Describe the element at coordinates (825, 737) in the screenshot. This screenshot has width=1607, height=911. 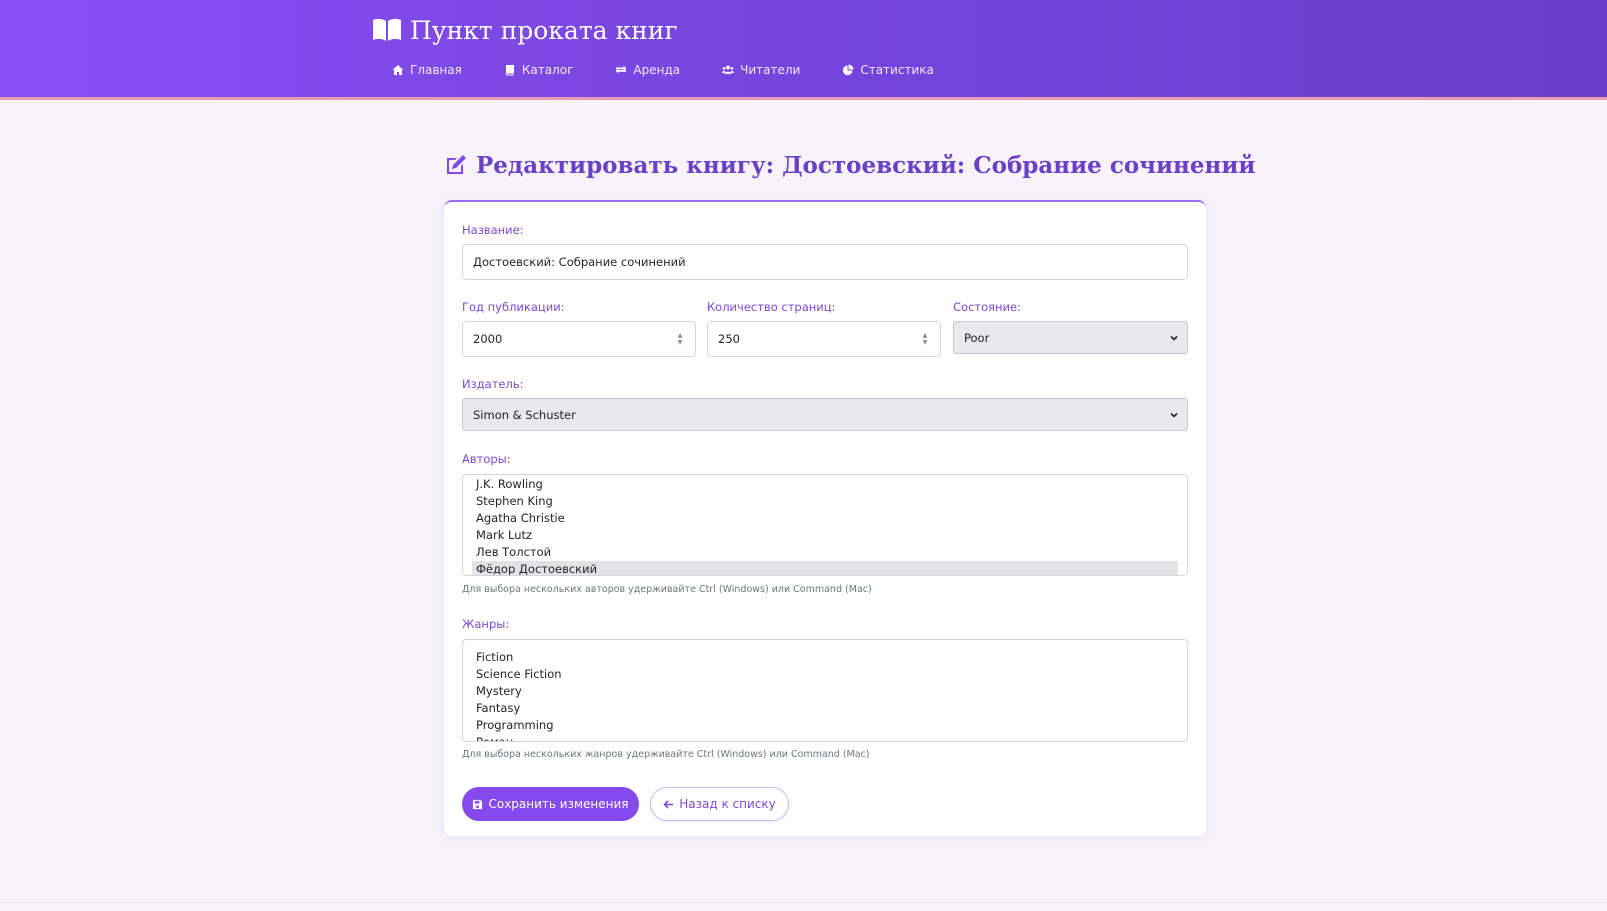
I see `genre-option: Роман` at that location.